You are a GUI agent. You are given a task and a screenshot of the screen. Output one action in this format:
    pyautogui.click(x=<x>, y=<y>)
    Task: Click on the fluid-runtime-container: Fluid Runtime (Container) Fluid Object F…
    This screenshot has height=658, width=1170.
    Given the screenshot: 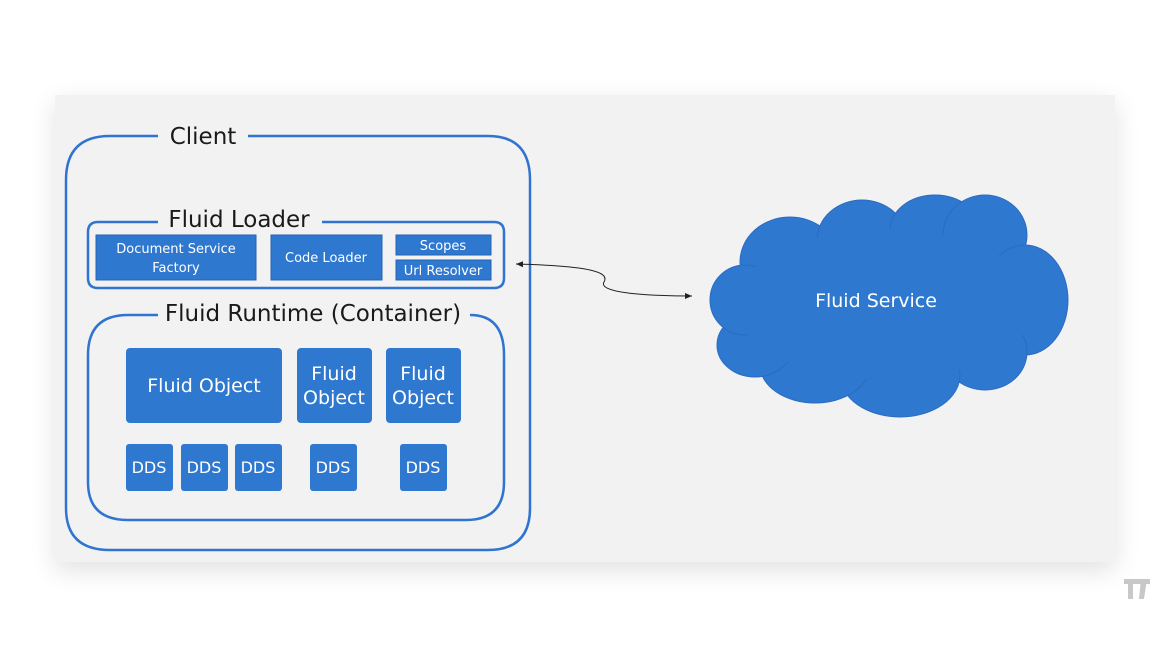 What is the action you would take?
    pyautogui.click(x=296, y=411)
    